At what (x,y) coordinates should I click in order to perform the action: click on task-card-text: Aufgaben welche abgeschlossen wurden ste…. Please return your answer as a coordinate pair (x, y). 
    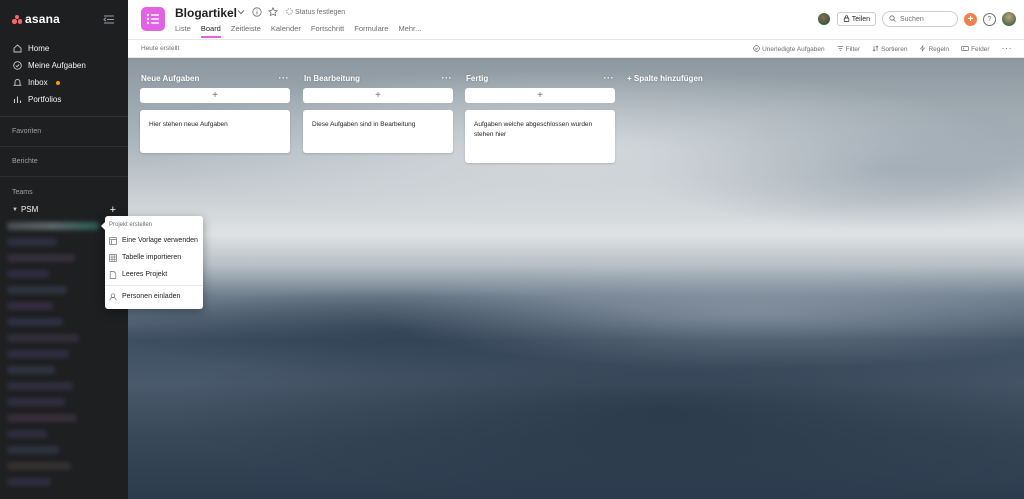
    Looking at the image, I should click on (533, 129).